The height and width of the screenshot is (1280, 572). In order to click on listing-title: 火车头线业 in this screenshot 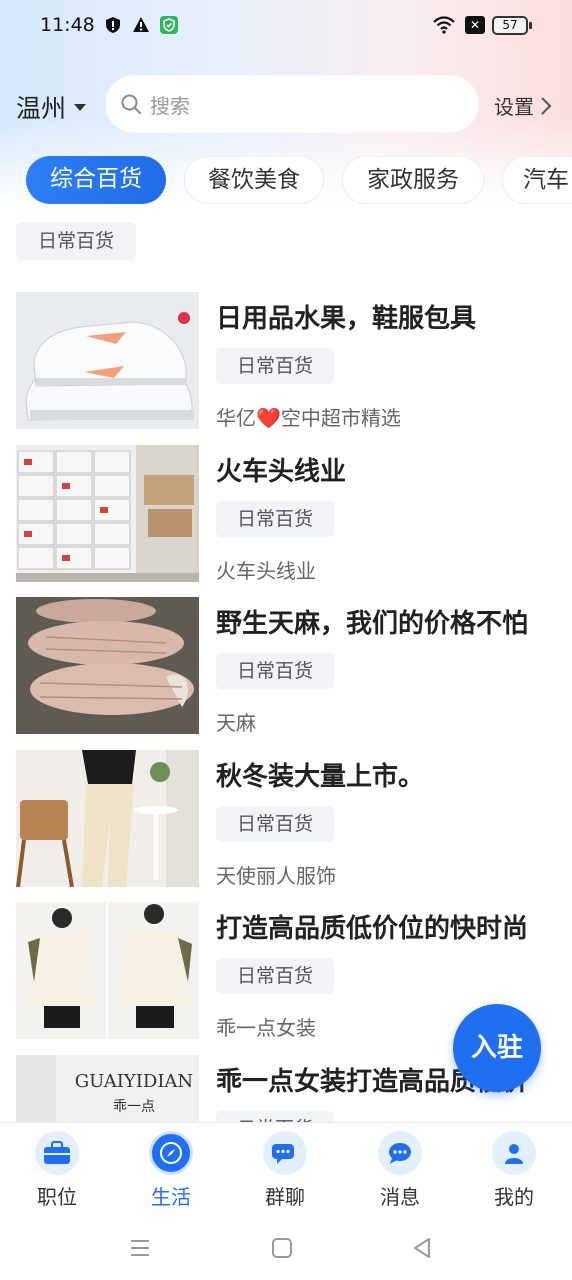, I will do `click(281, 472)`.